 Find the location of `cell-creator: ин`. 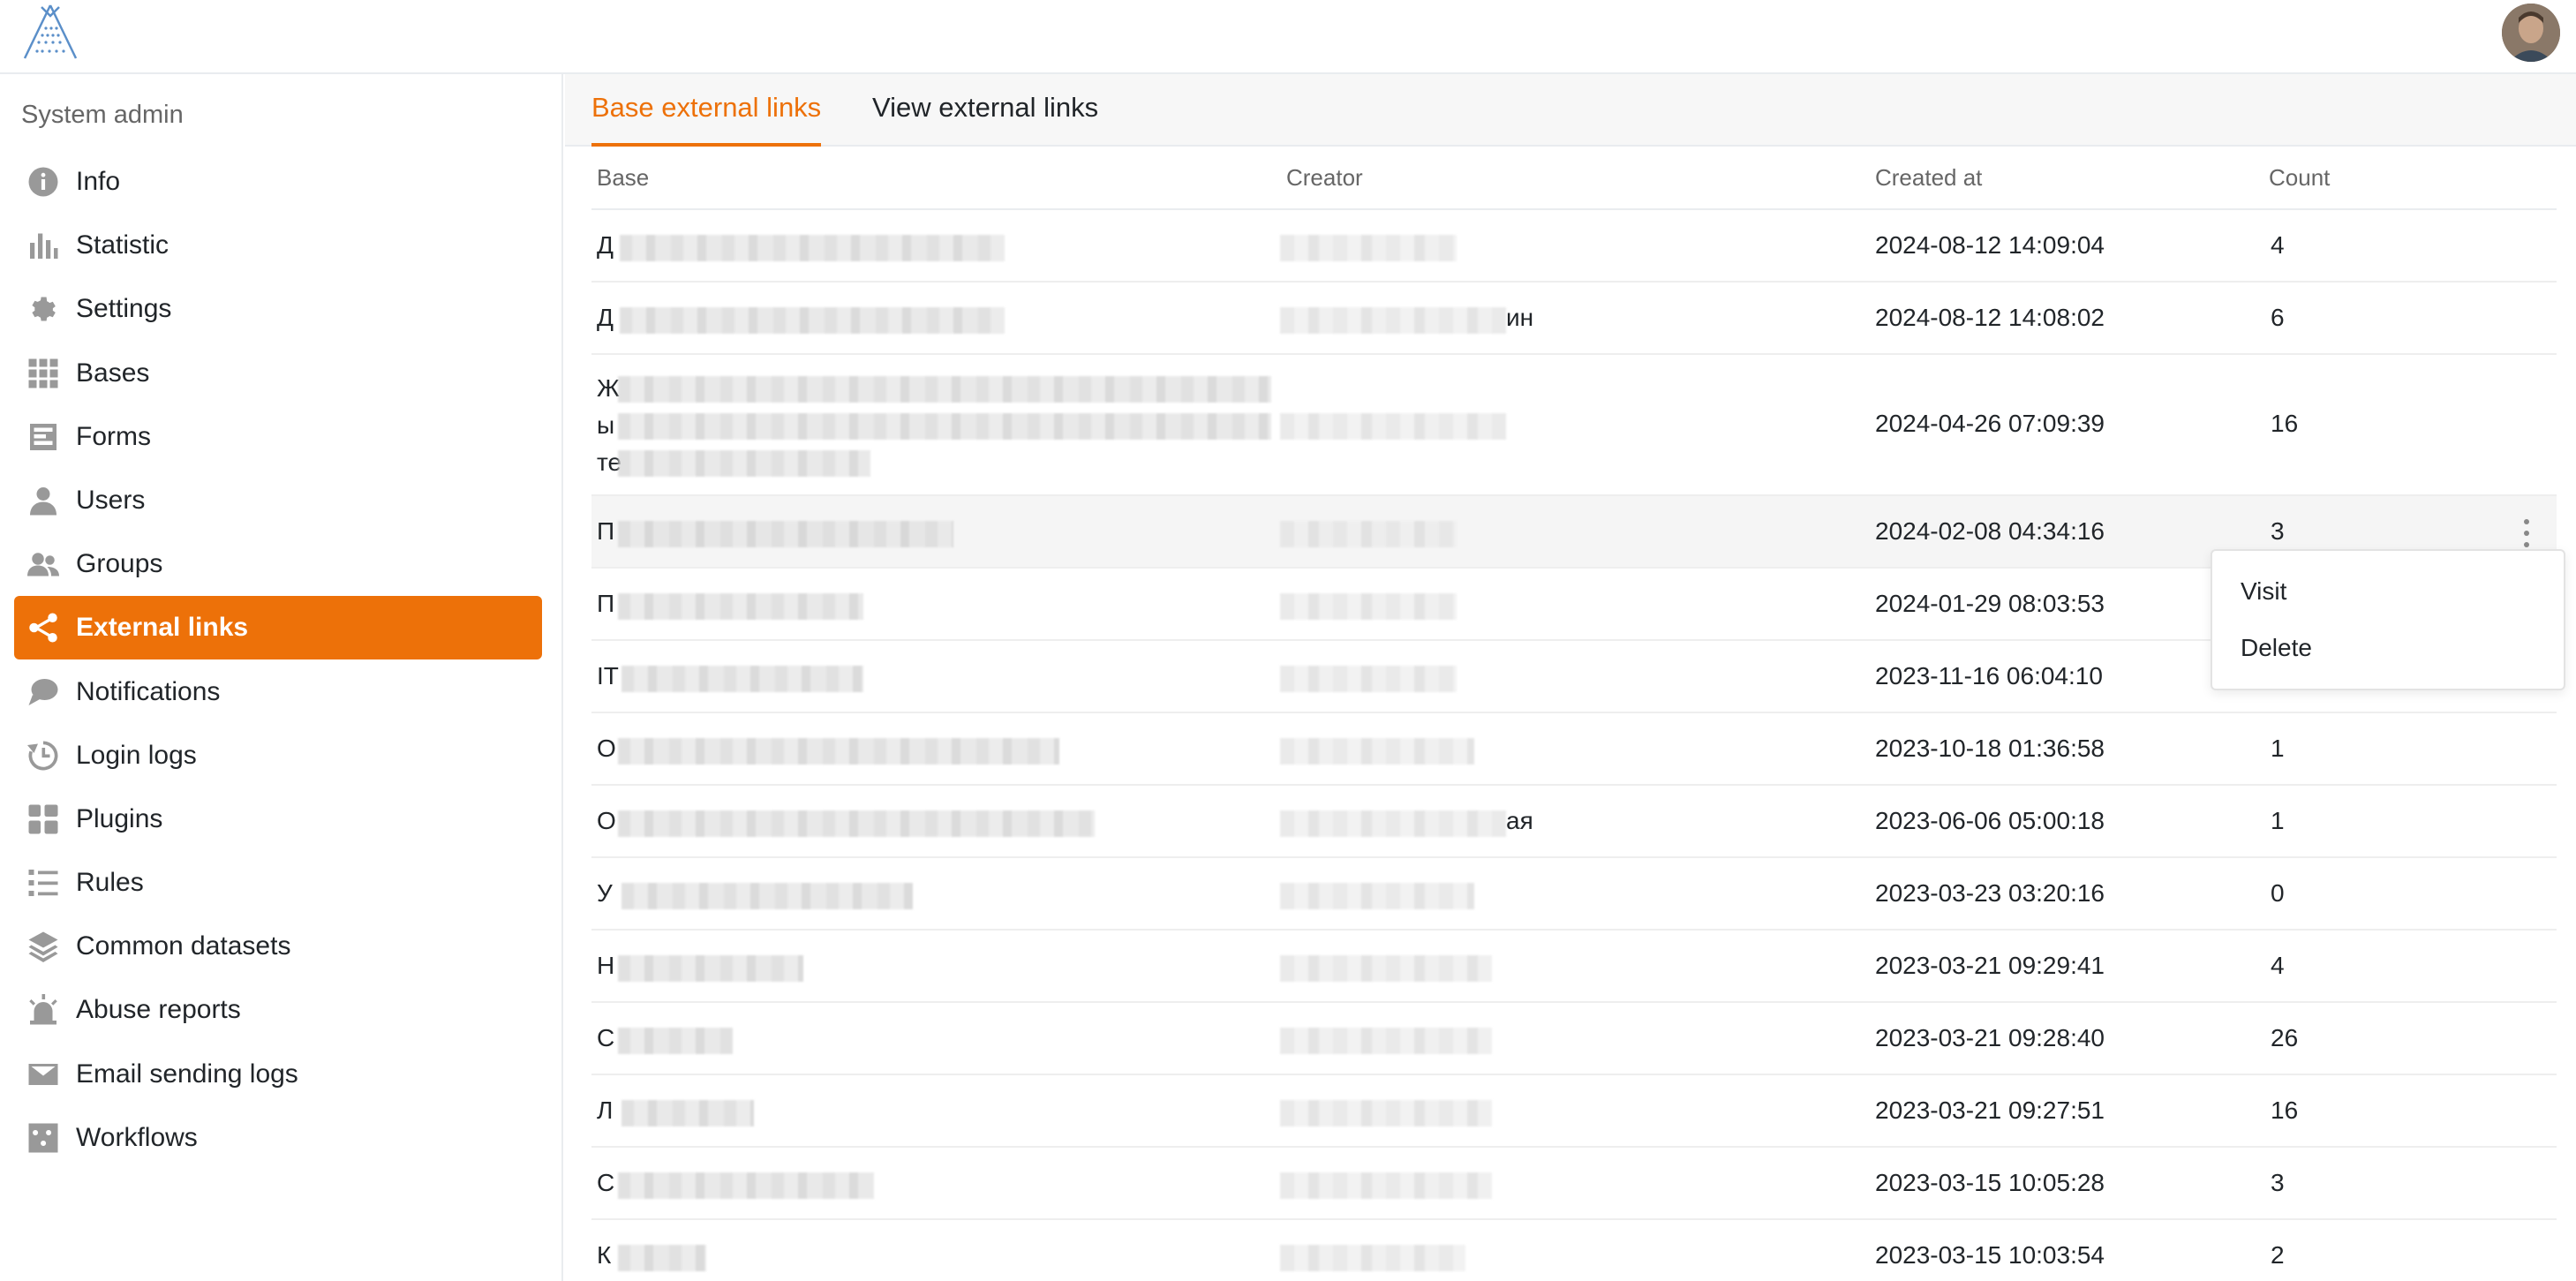

cell-creator: ин is located at coordinates (1520, 317).